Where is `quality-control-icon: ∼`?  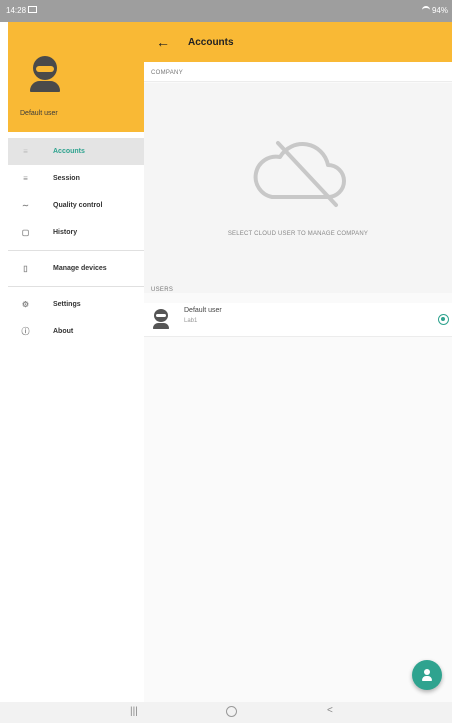 quality-control-icon: ∼ is located at coordinates (25, 205).